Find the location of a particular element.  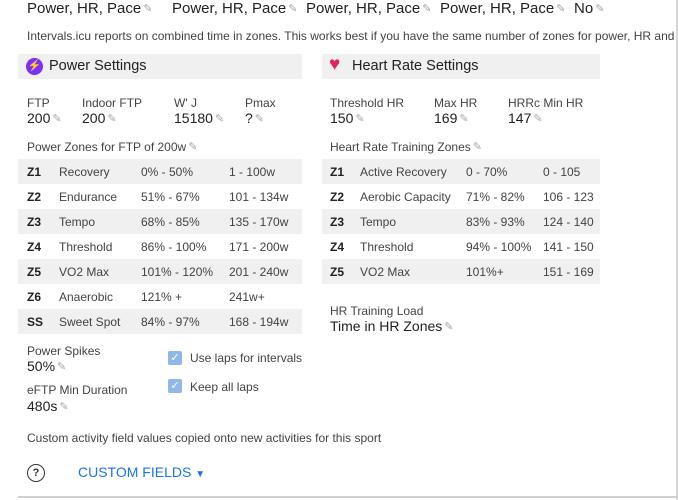

power-spikes-field: 50% ✎ is located at coordinates (46, 366).